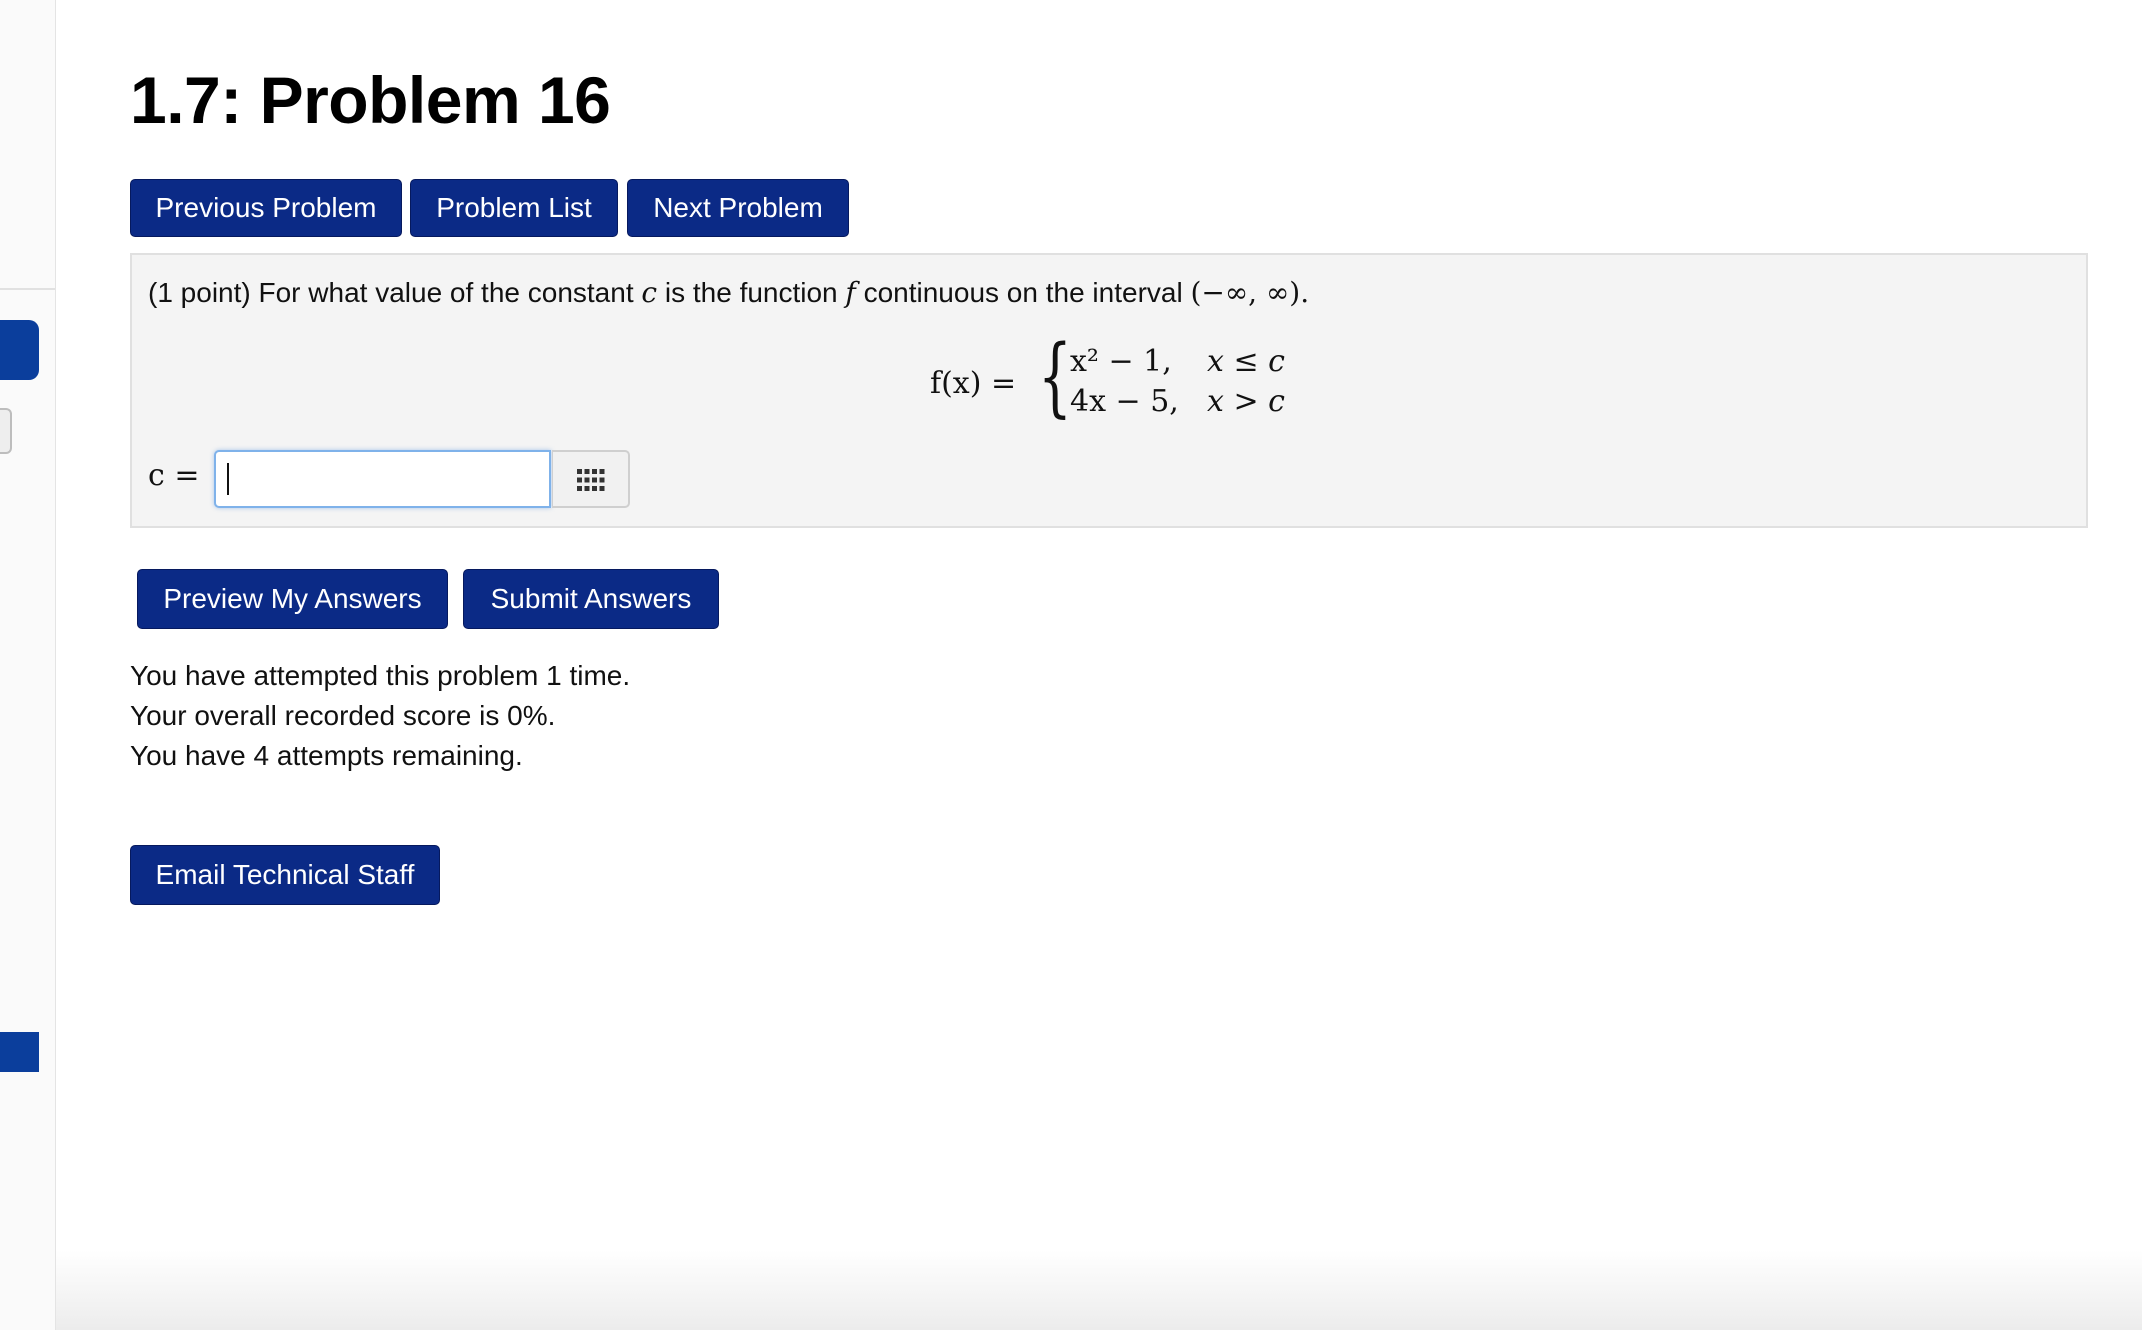  Describe the element at coordinates (751, 292) in the screenshot. I see `statement-text-2: is the function` at that location.